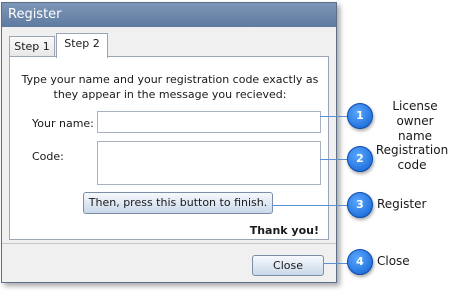 The image size is (463, 299). Describe the element at coordinates (415, 136) in the screenshot. I see `callout-label-1-line-2: name` at that location.